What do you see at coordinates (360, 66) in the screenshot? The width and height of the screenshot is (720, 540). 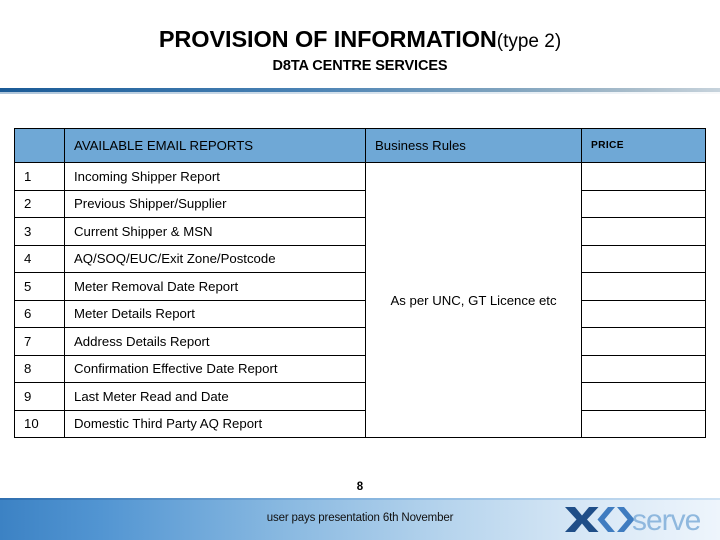 I see `page-subtitle: D8TA CENTRE SERVICES` at bounding box center [360, 66].